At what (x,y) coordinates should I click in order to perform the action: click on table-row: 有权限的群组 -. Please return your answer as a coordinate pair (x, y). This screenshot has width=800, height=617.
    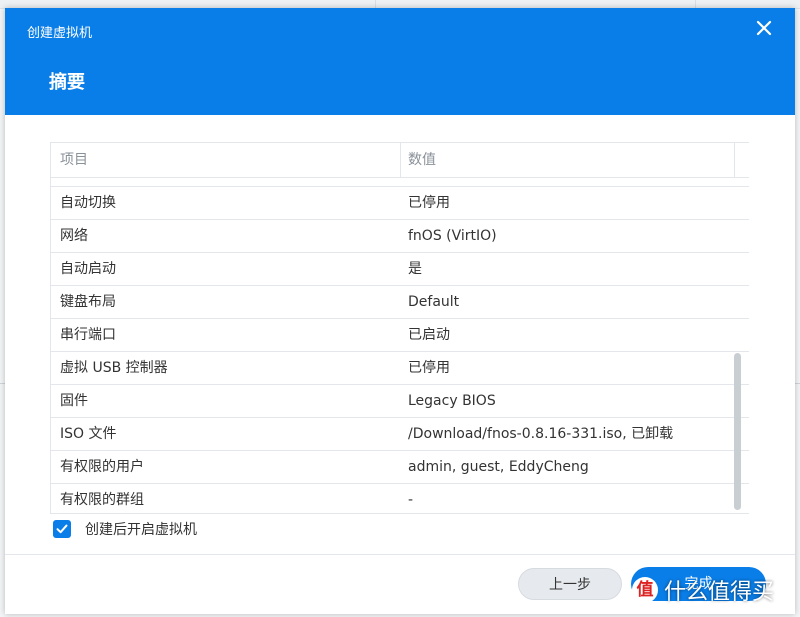
    Looking at the image, I should click on (400, 498).